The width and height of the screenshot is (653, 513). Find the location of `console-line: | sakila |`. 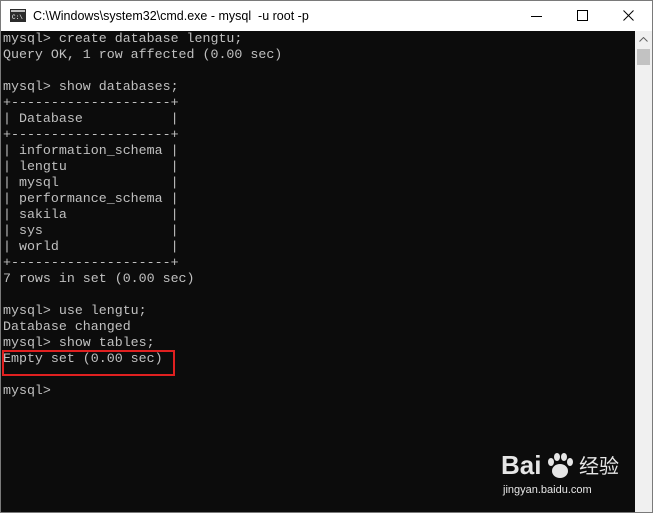

console-line: | sakila | is located at coordinates (91, 214).